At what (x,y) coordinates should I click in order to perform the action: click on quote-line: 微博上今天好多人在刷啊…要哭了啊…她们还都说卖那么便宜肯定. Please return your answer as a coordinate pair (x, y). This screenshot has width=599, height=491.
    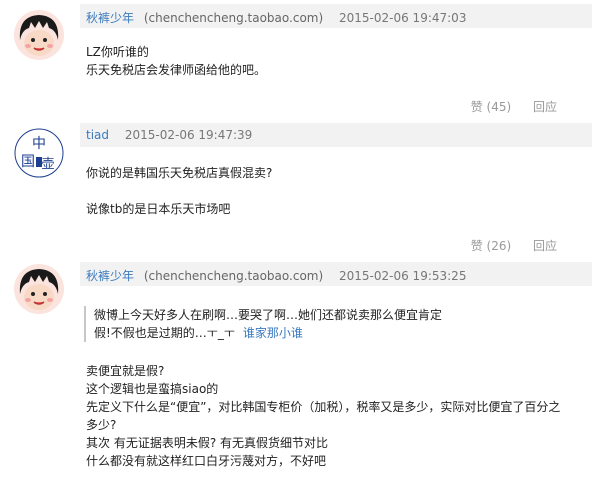
    Looking at the image, I should click on (268, 315).